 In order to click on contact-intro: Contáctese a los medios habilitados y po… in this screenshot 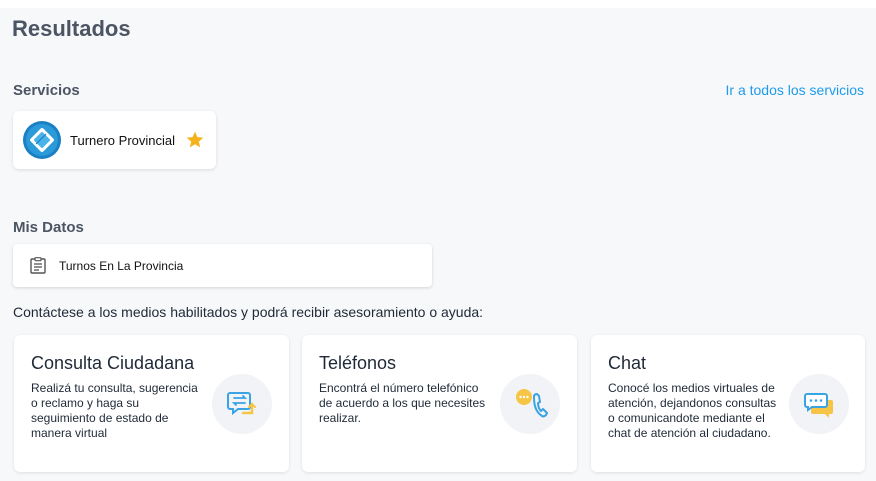, I will do `click(248, 312)`.